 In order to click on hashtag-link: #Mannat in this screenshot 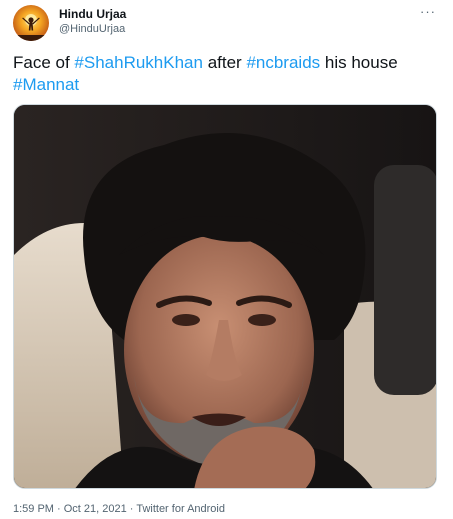, I will do `click(46, 84)`.